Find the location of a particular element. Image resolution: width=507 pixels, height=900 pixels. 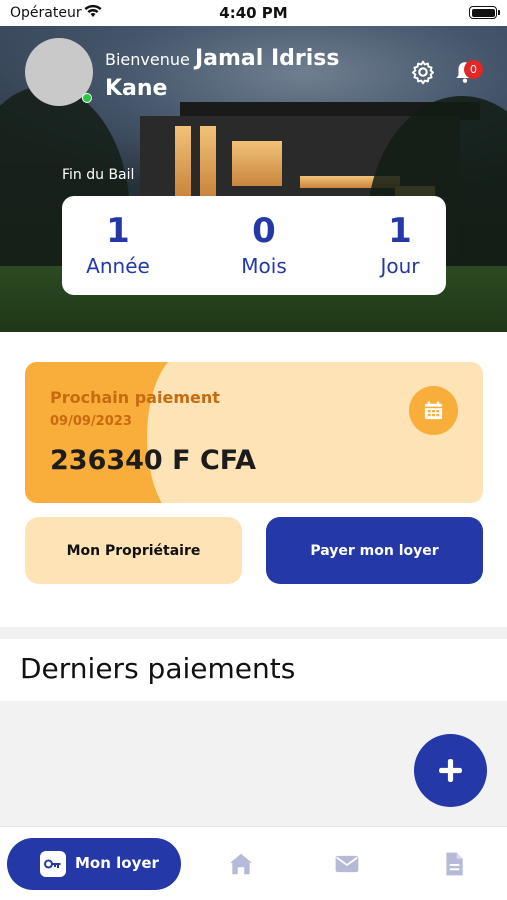

next-payment-title: Prochain paiement is located at coordinates (135, 397).